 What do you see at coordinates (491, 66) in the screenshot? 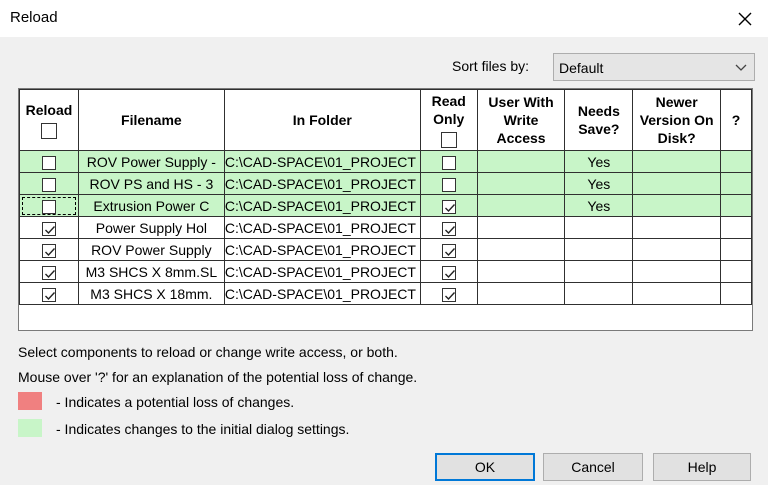
I see `sort-label: Sort files by:` at bounding box center [491, 66].